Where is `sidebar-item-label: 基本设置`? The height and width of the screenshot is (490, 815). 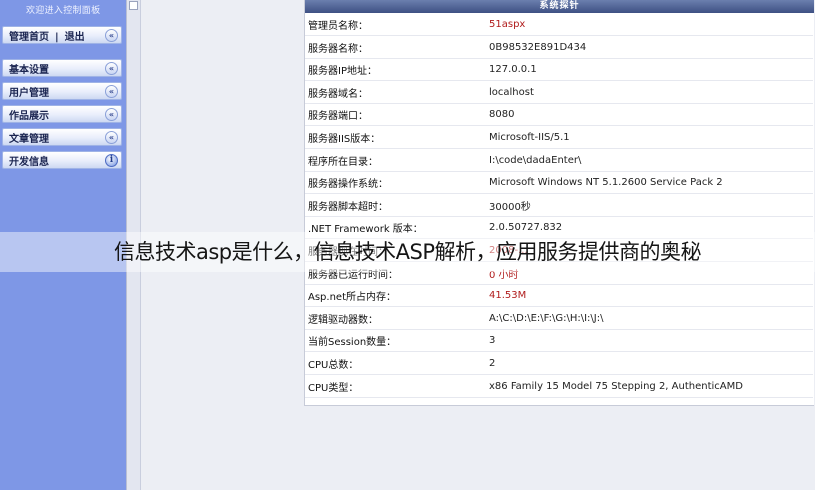
sidebar-item-label: 基本设置 is located at coordinates (29, 70).